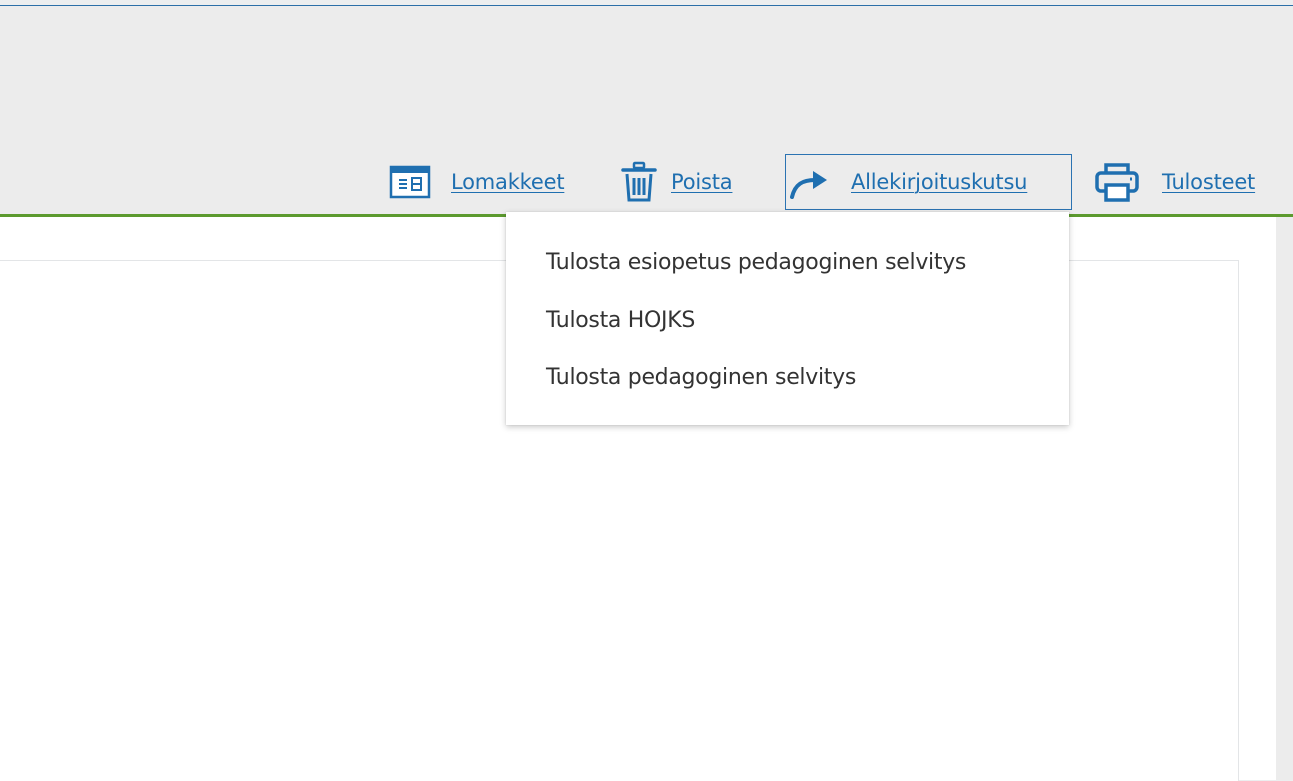 This screenshot has height=781, width=1293. What do you see at coordinates (702, 182) in the screenshot?
I see `poista-label: Poista` at bounding box center [702, 182].